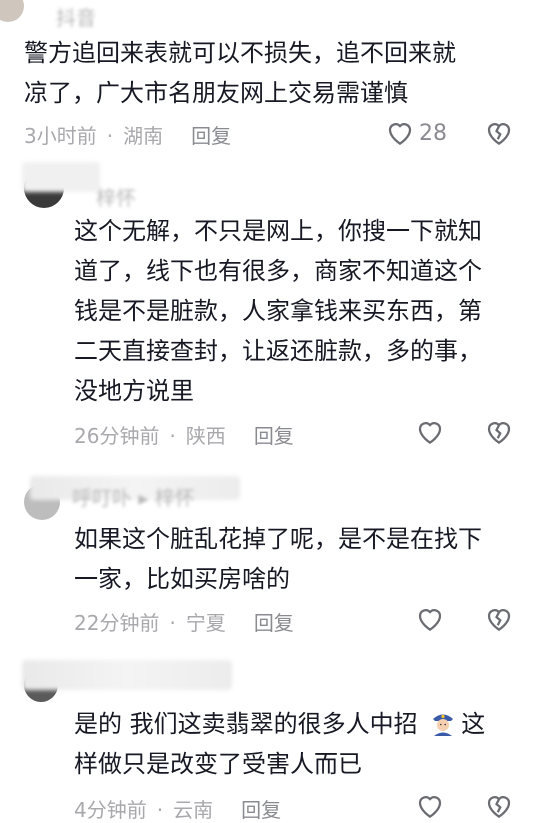 This screenshot has height=823, width=536. I want to click on police-officer-emoji, so click(443, 725).